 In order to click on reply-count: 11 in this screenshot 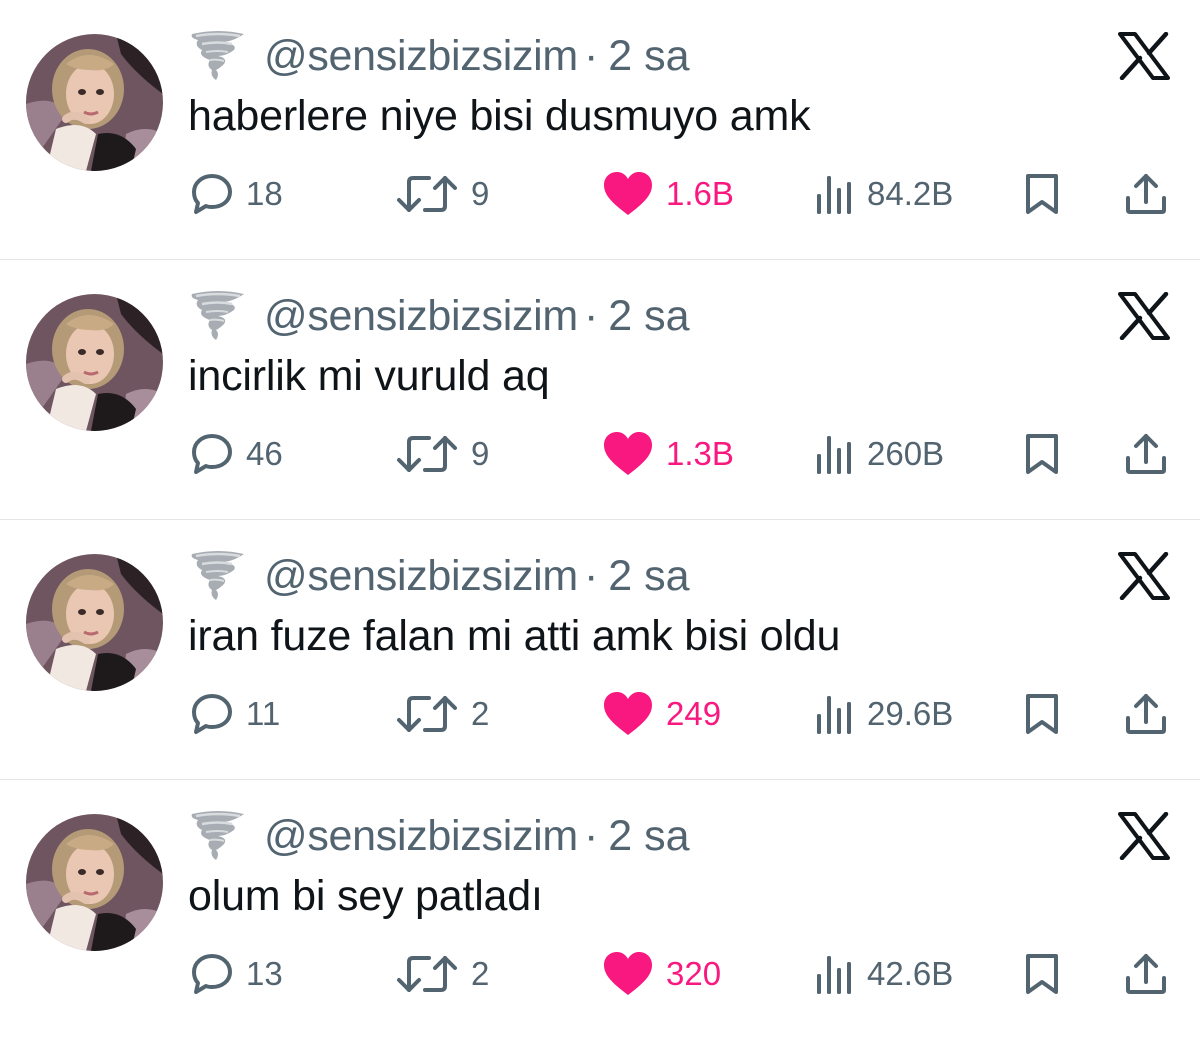, I will do `click(263, 713)`.